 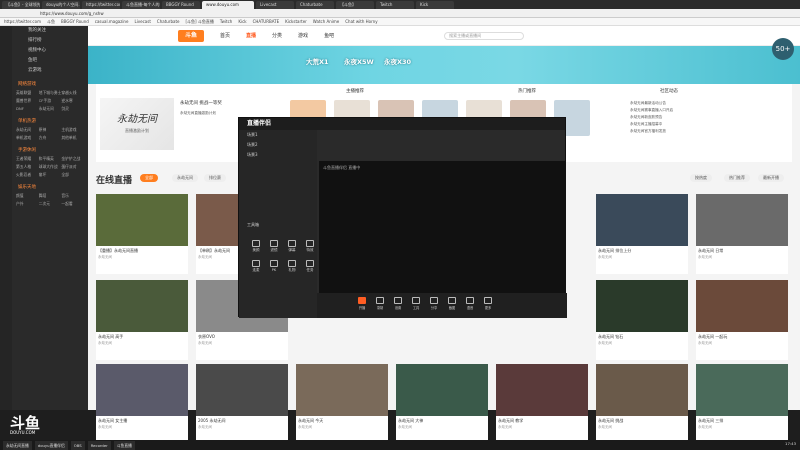 What do you see at coordinates (27, 167) in the screenshot?
I see `sidebar-game-link: 第五人格` at bounding box center [27, 167].